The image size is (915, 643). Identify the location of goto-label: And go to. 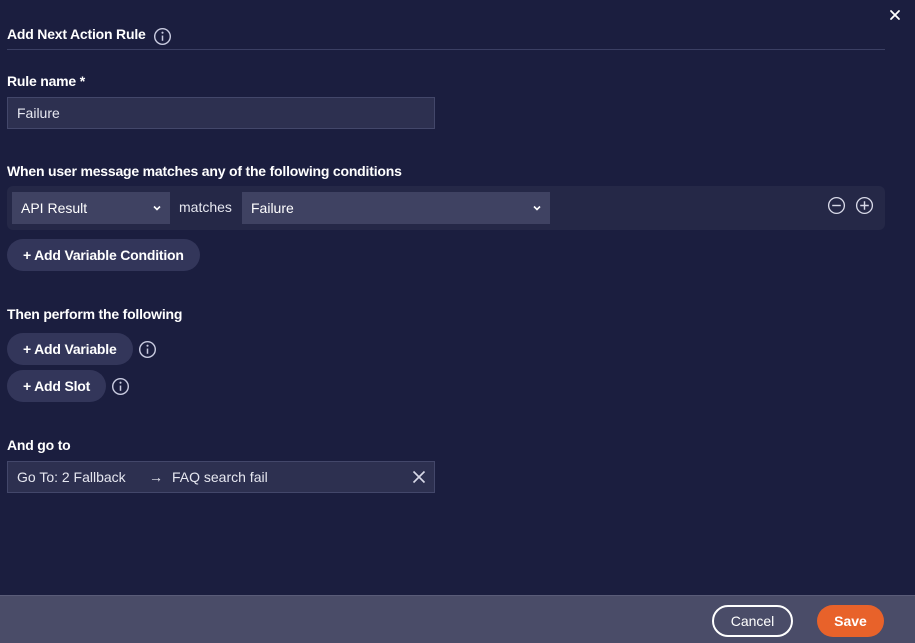
(39, 445).